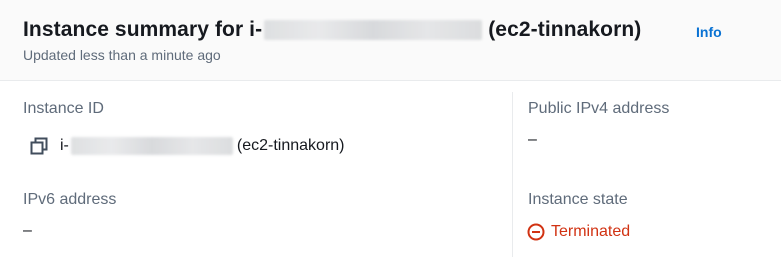 Image resolution: width=781 pixels, height=257 pixels. I want to click on column-divider, so click(512, 174).